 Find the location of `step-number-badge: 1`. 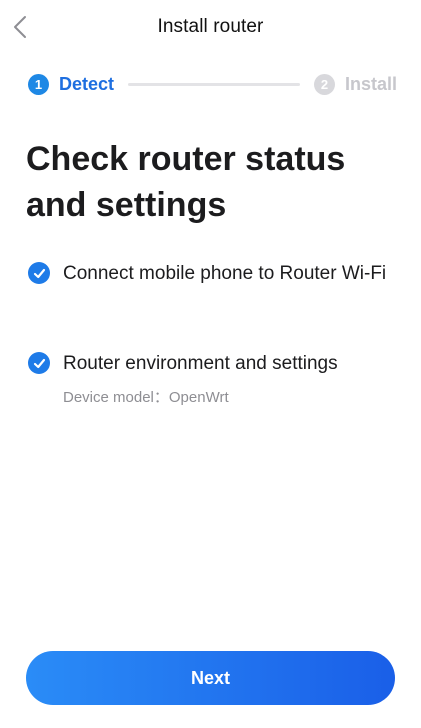

step-number-badge: 1 is located at coordinates (38, 84).